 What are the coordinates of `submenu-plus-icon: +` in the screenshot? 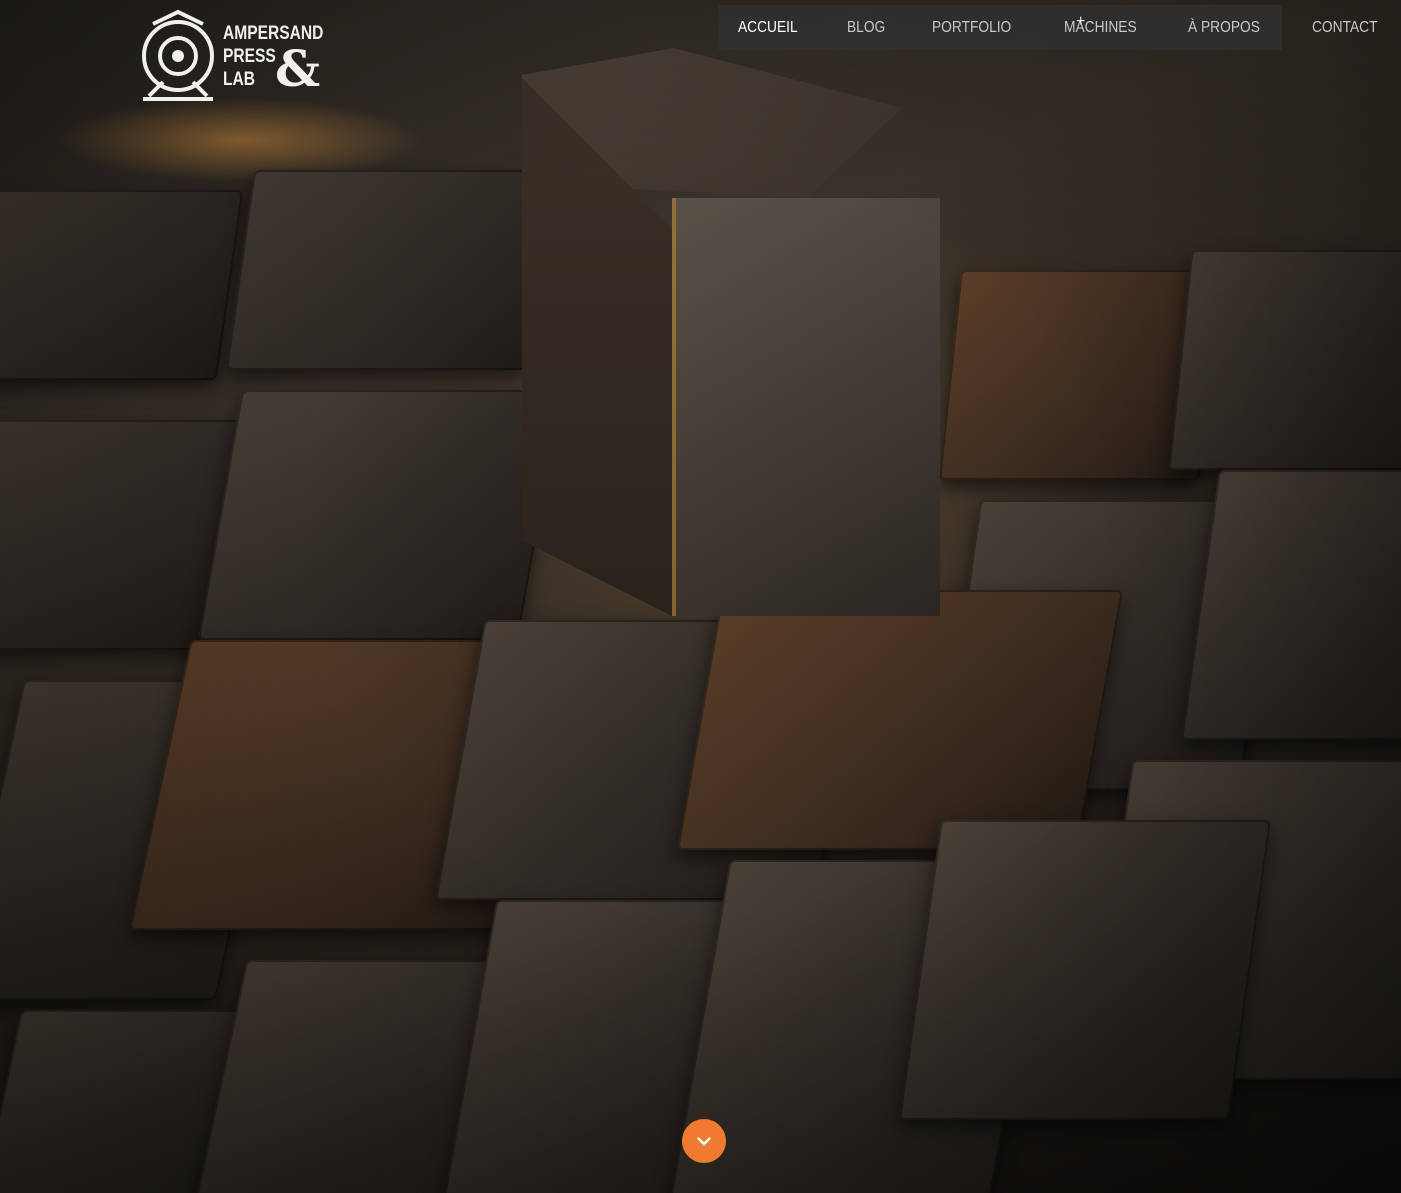 It's located at (1080, 22).